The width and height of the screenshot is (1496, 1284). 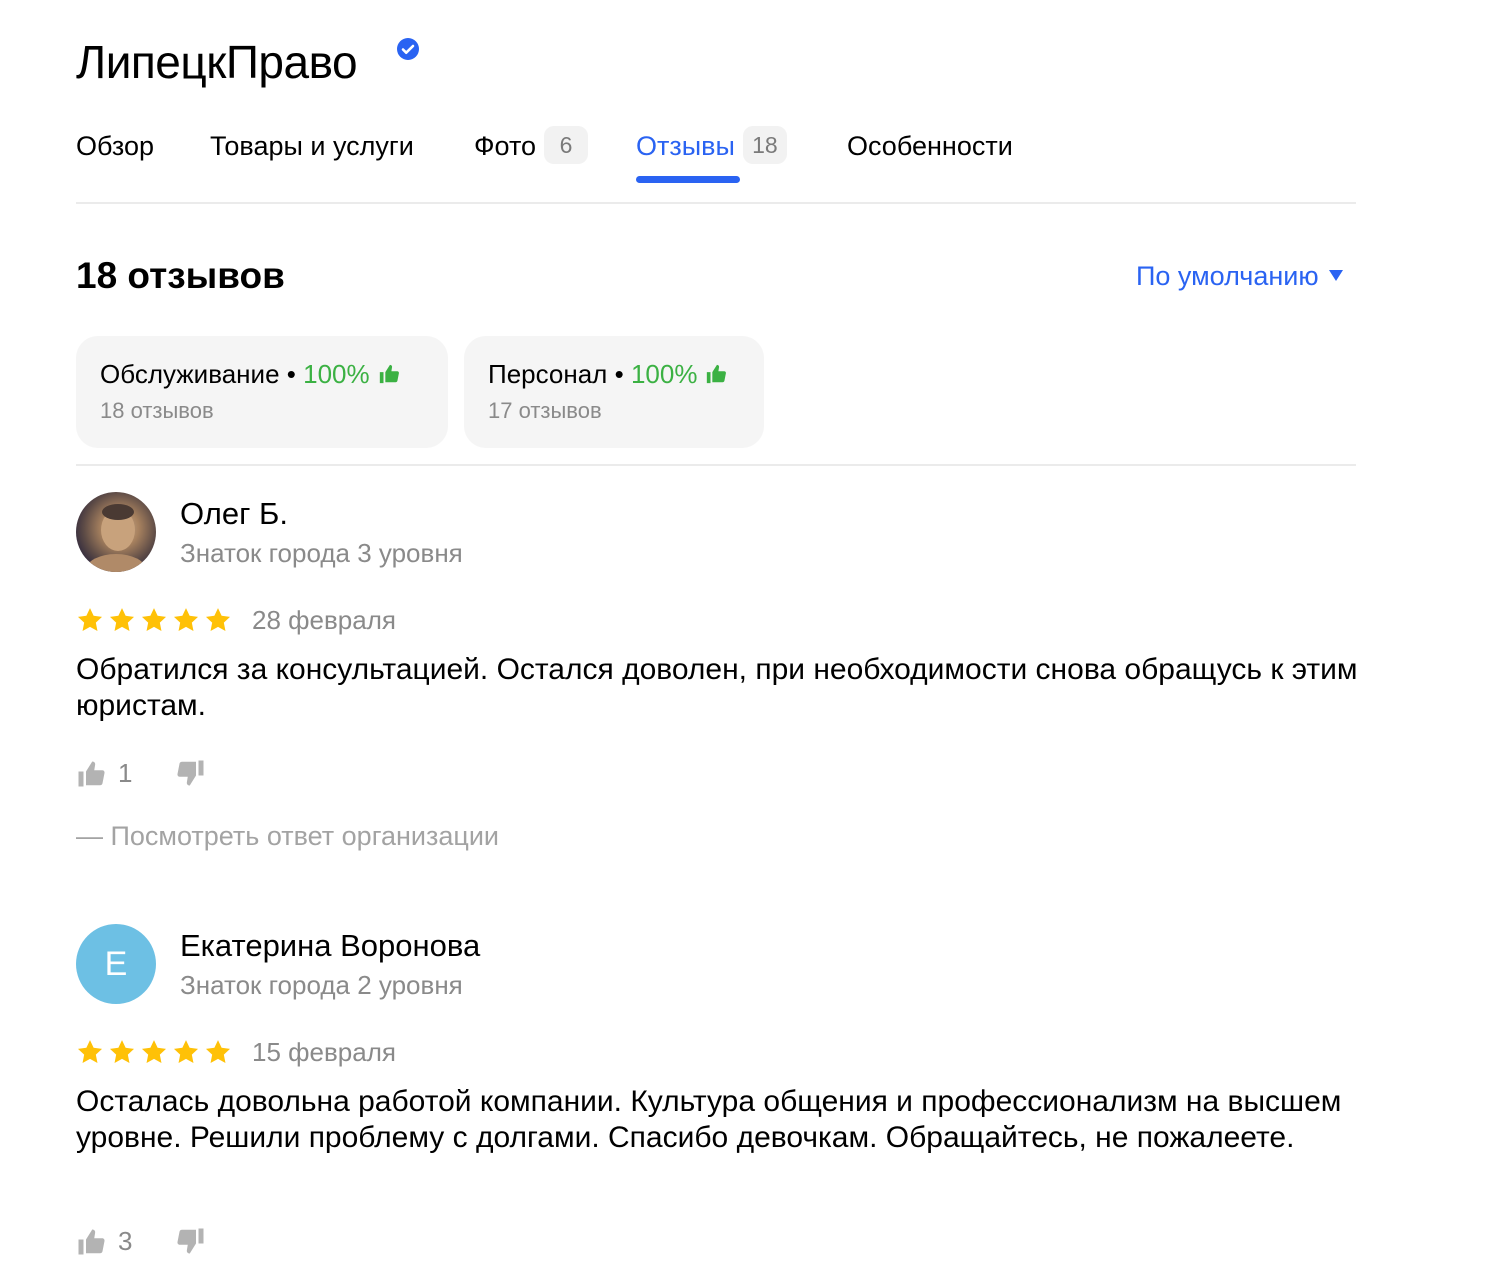 I want to click on review-author: Олег Б., so click(x=234, y=514).